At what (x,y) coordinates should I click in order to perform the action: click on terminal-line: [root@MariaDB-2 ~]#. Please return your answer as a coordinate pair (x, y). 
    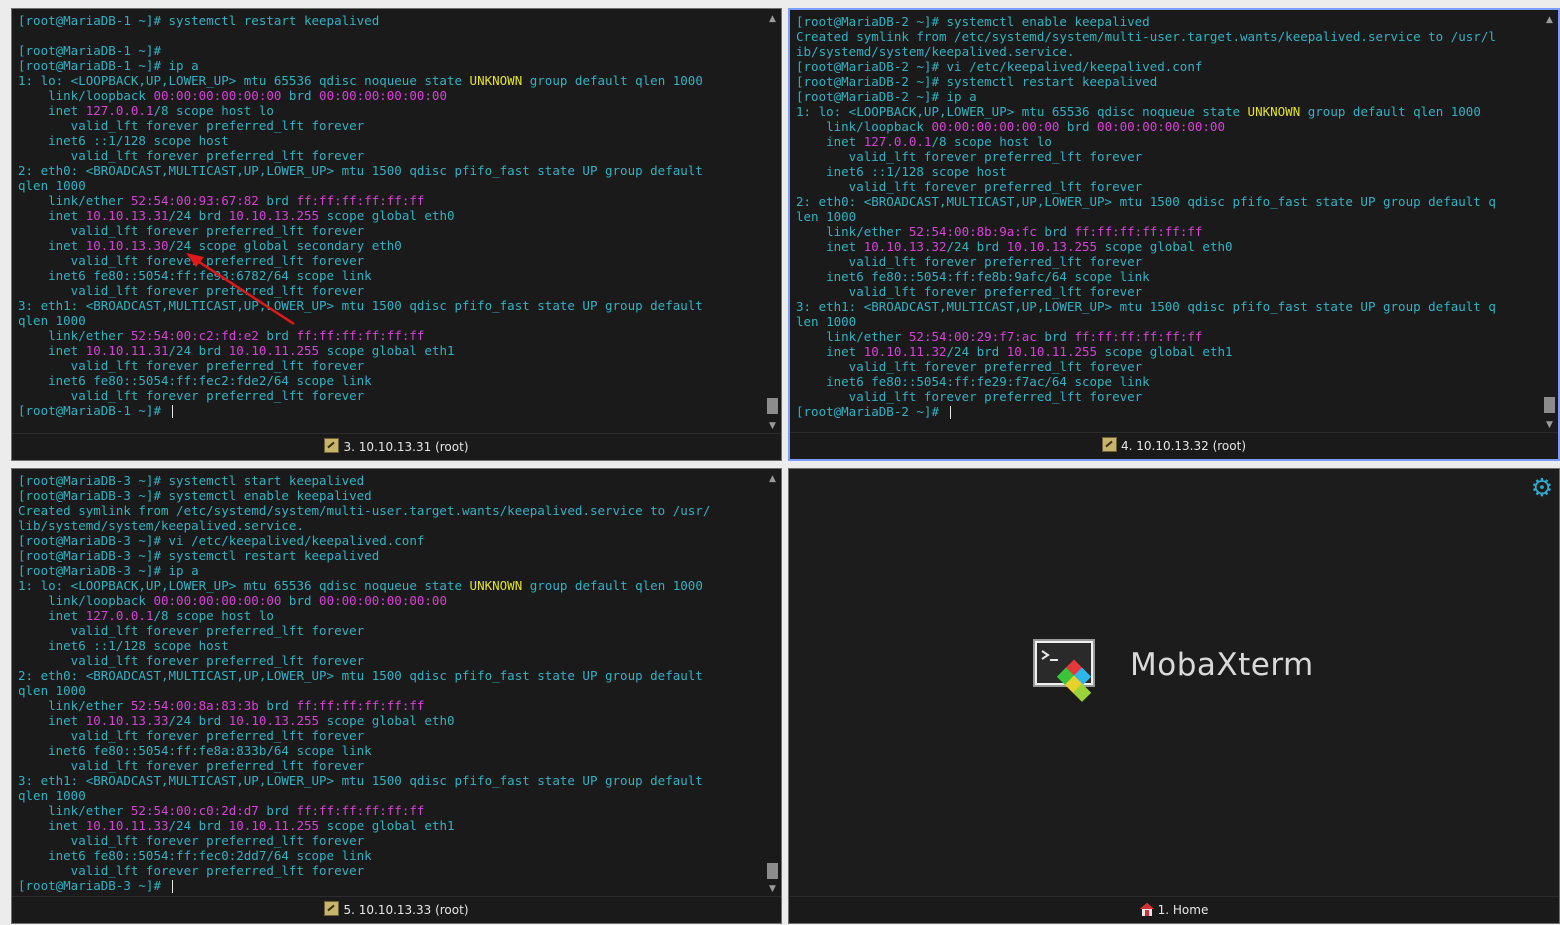
    Looking at the image, I should click on (1167, 411).